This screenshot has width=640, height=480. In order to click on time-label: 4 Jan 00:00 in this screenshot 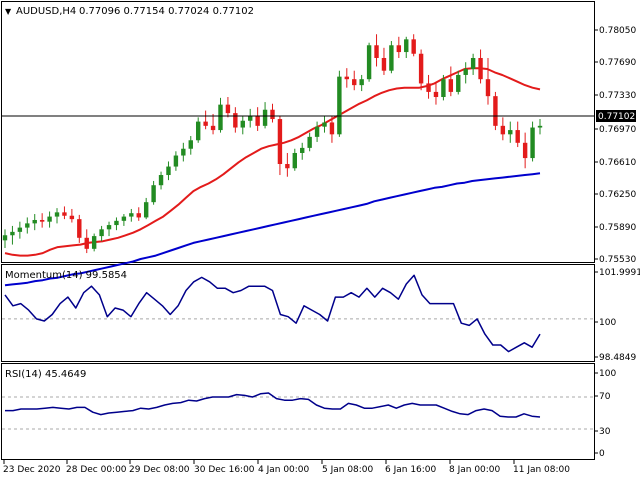, I will do `click(284, 470)`.